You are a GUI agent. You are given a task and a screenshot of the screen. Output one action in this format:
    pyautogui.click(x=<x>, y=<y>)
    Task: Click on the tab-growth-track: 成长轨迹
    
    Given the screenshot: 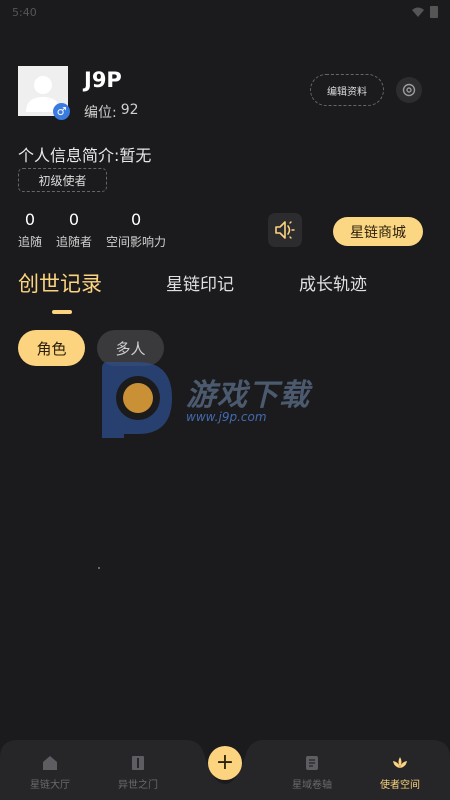 What is the action you would take?
    pyautogui.click(x=333, y=282)
    